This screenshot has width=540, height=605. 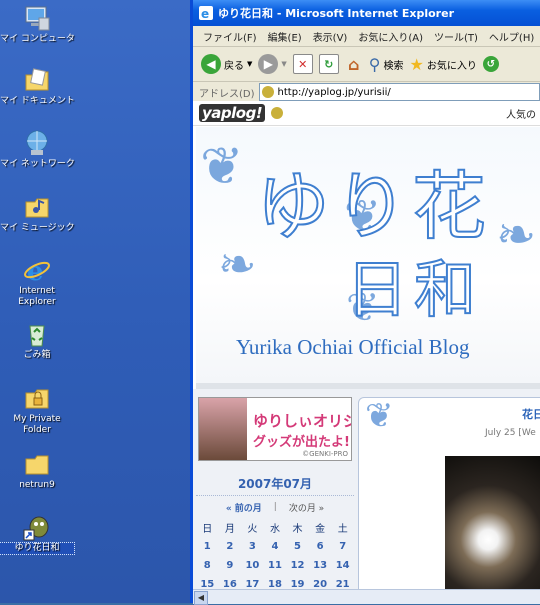 What do you see at coordinates (342, 582) in the screenshot?
I see `calendar-day: 21` at bounding box center [342, 582].